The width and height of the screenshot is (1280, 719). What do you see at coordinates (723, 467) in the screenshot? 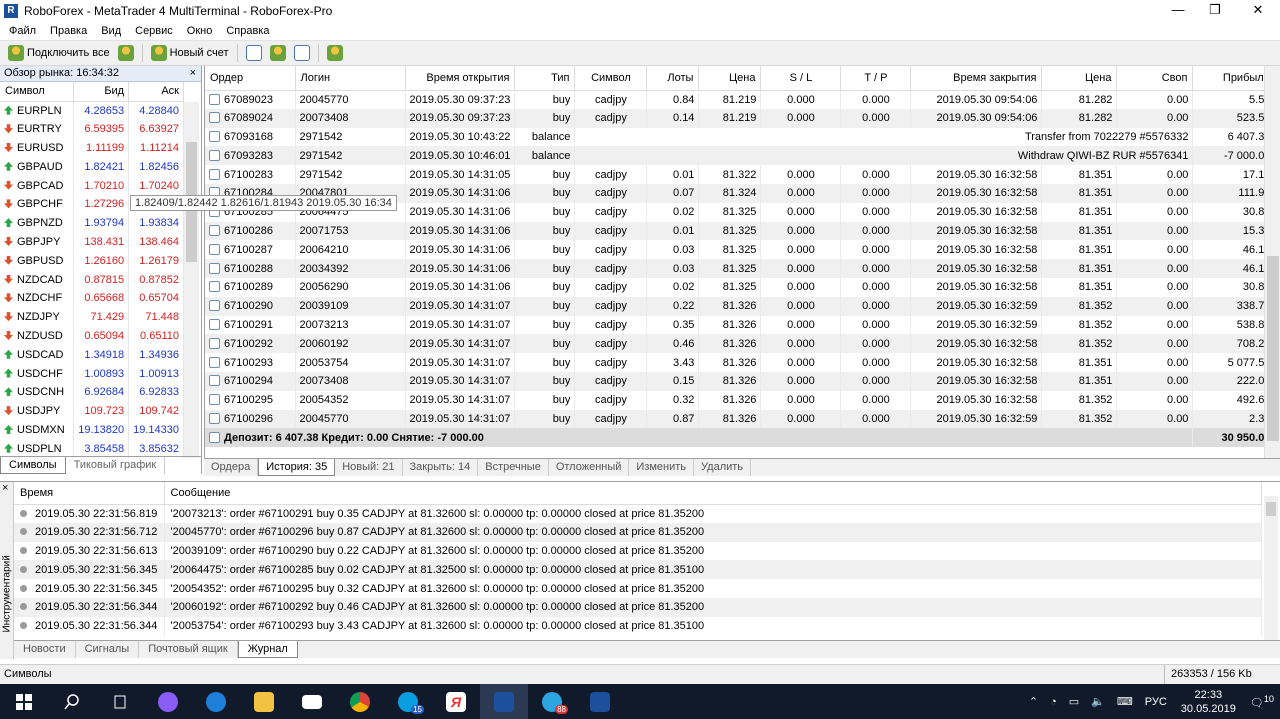
I see `terminal-tab-7: Удалить` at bounding box center [723, 467].